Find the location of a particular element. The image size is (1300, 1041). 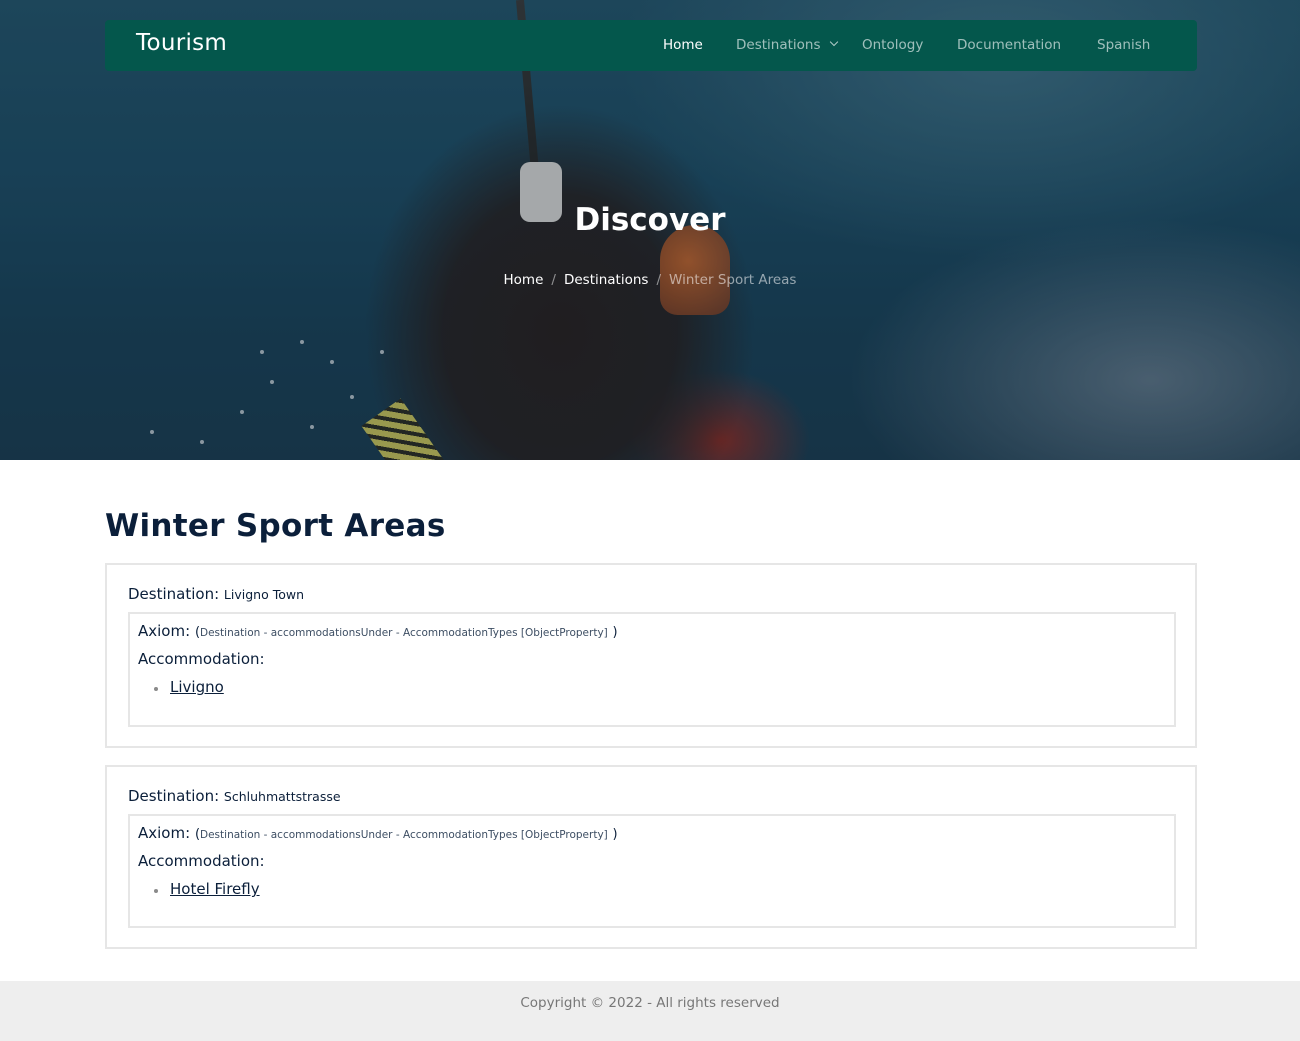

destination-line: Destination: Livigno Town is located at coordinates (216, 594).